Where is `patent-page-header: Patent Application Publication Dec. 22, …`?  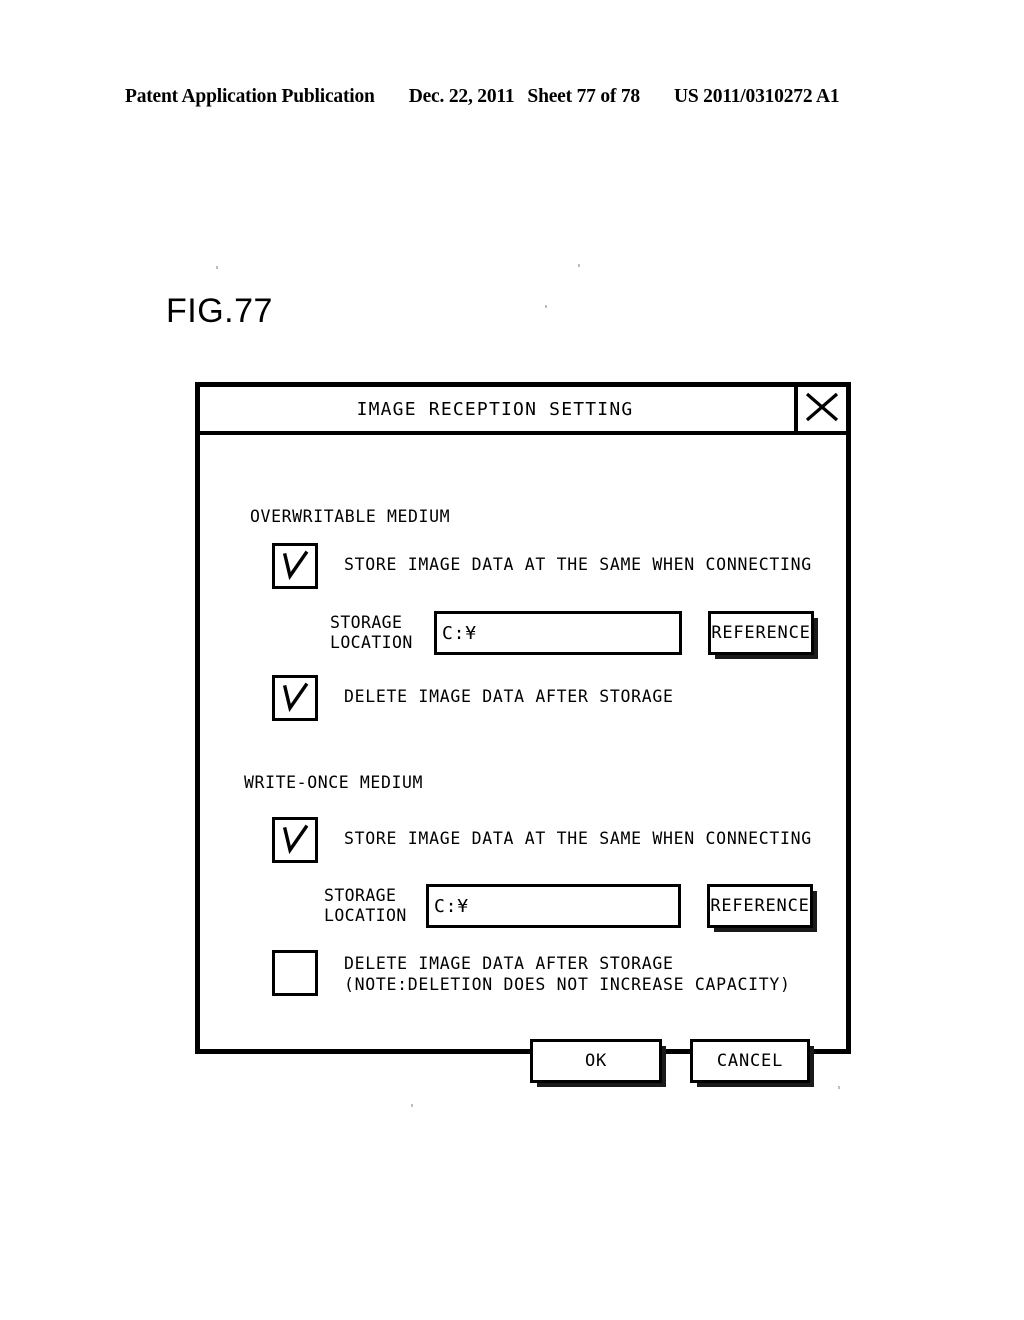 patent-page-header: Patent Application Publication Dec. 22, … is located at coordinates (510, 99).